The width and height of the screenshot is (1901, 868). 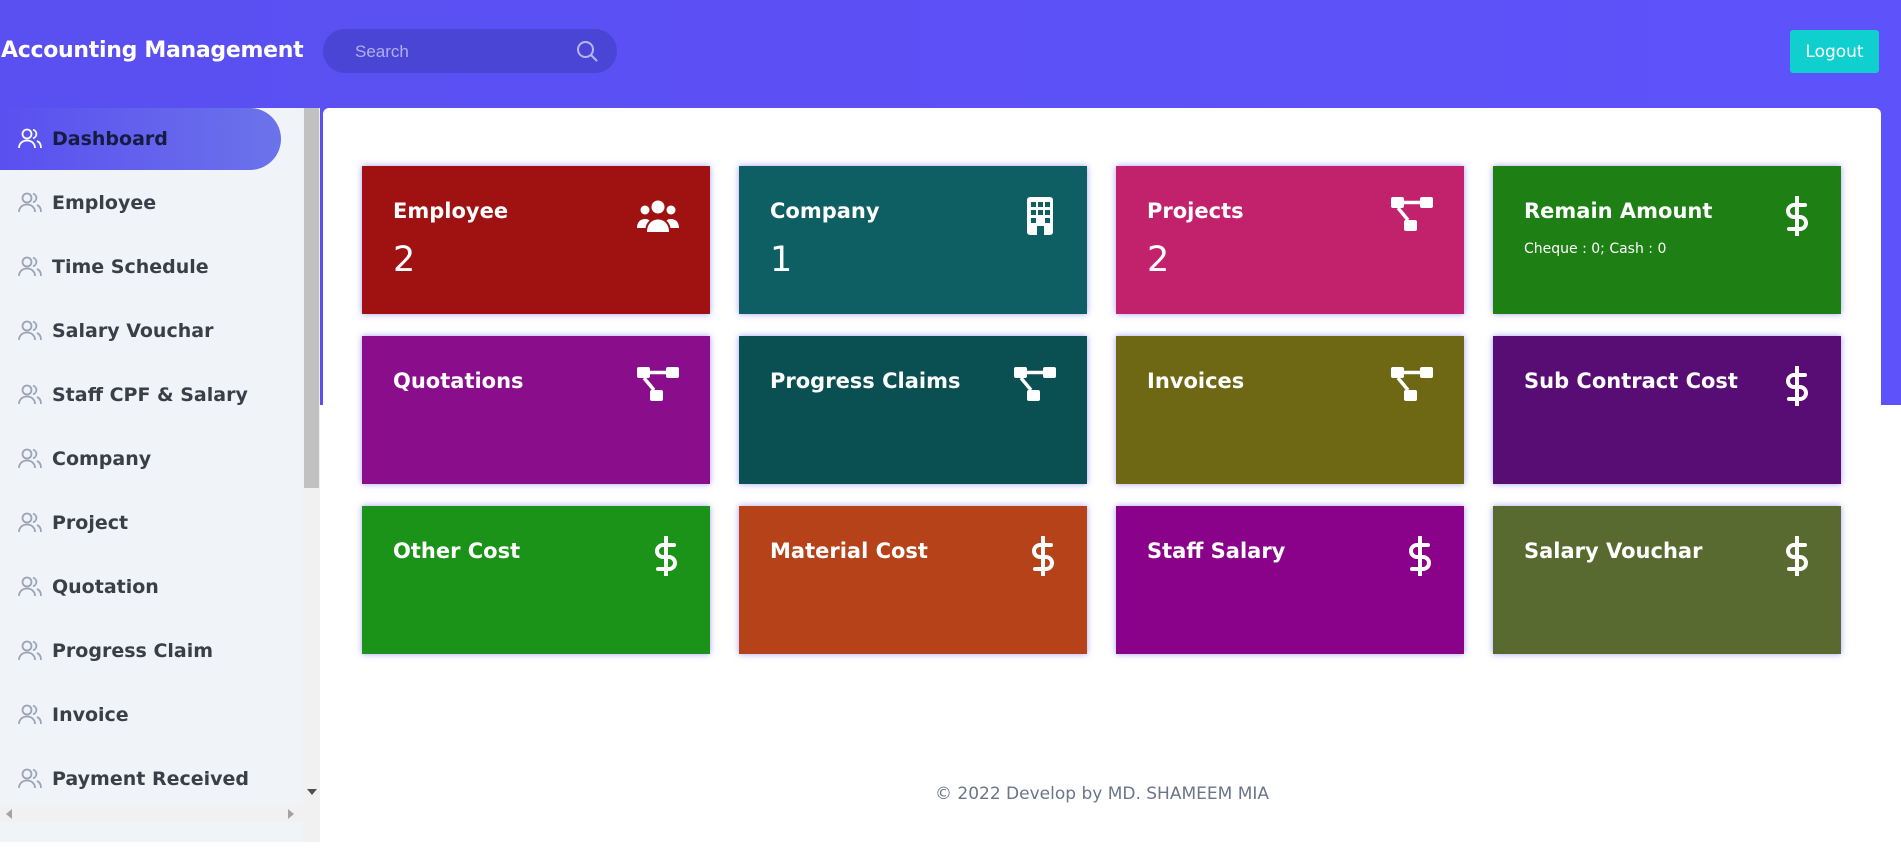 I want to click on card-staff-salary: Staff Salary, so click(x=1290, y=580).